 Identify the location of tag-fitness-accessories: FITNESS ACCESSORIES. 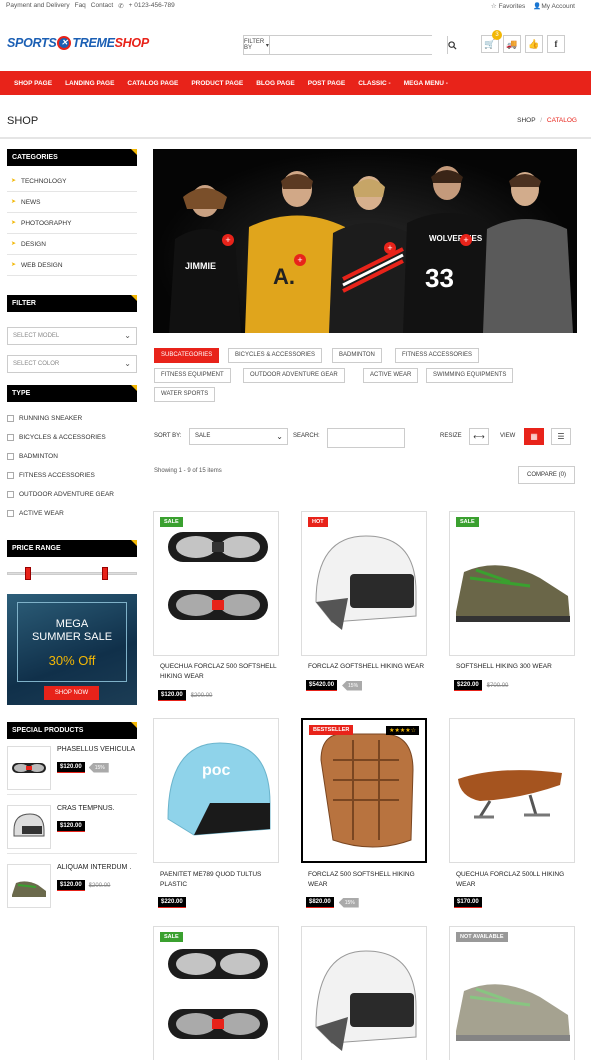
(437, 355).